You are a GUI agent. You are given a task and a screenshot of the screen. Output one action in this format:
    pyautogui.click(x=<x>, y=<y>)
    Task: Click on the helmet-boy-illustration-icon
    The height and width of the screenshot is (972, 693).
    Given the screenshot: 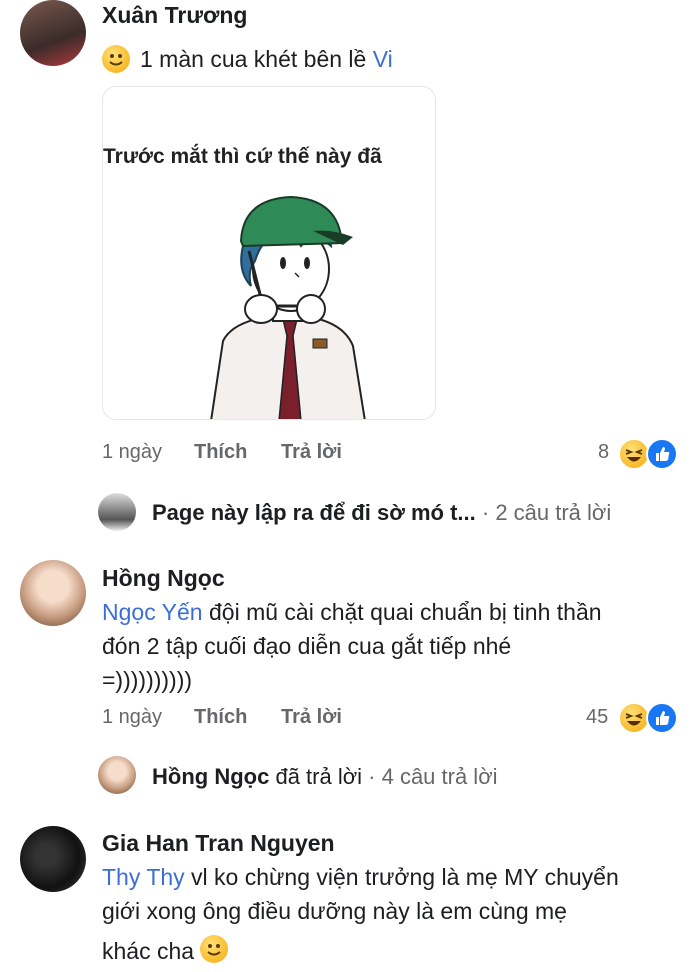 What is the action you would take?
    pyautogui.click(x=288, y=307)
    